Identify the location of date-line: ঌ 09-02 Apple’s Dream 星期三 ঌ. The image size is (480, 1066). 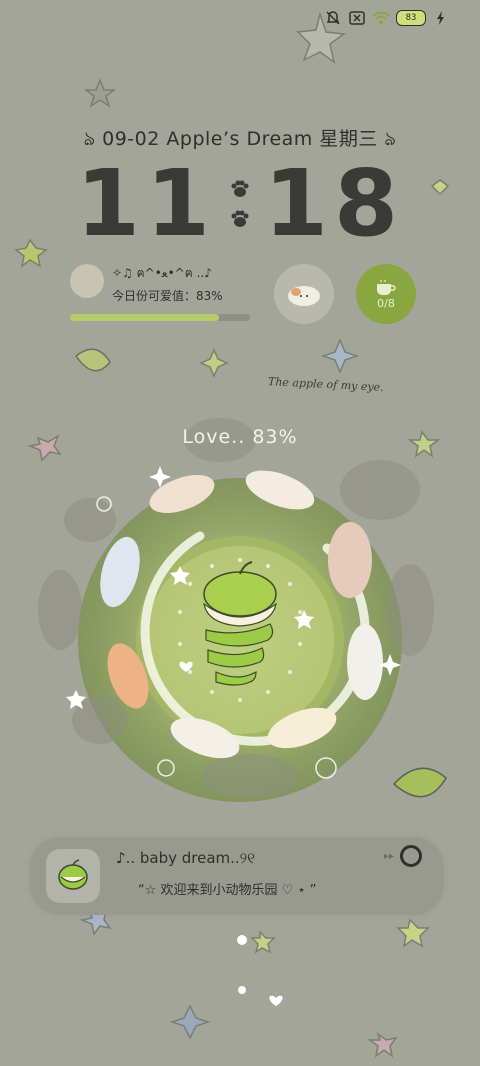
(240, 140).